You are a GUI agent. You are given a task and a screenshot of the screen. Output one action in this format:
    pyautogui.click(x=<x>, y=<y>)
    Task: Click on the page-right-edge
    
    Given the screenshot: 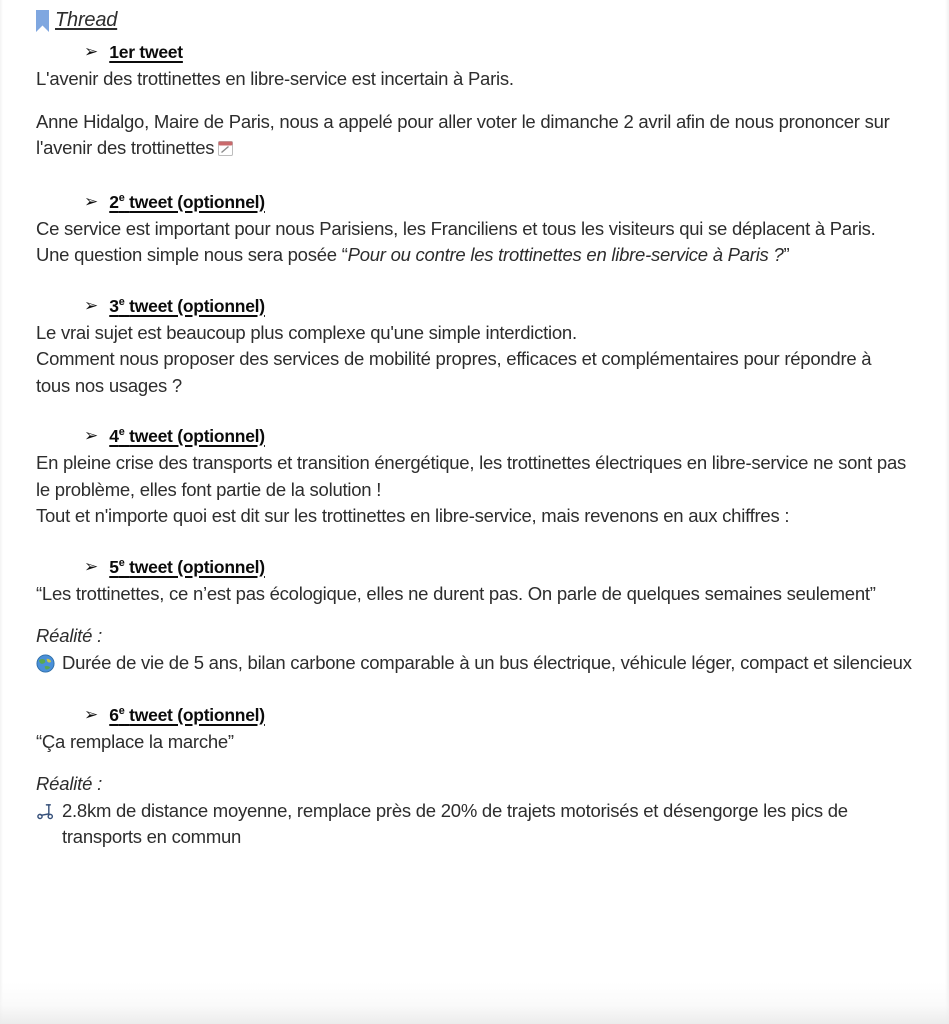 What is the action you would take?
    pyautogui.click(x=947, y=512)
    